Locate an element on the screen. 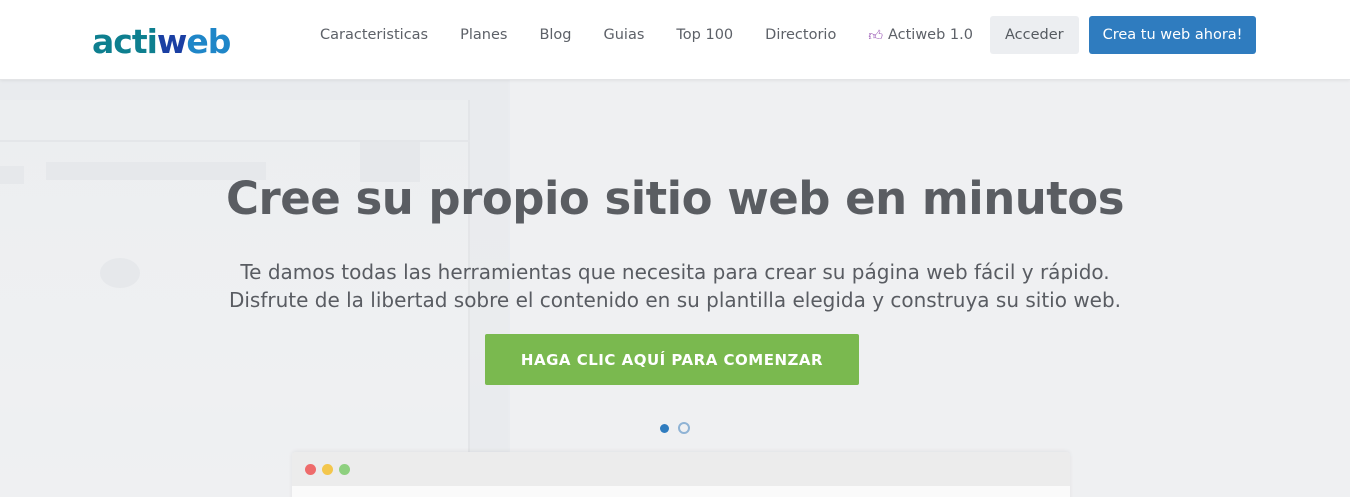  window-minimize-dot-icon is located at coordinates (327, 469).